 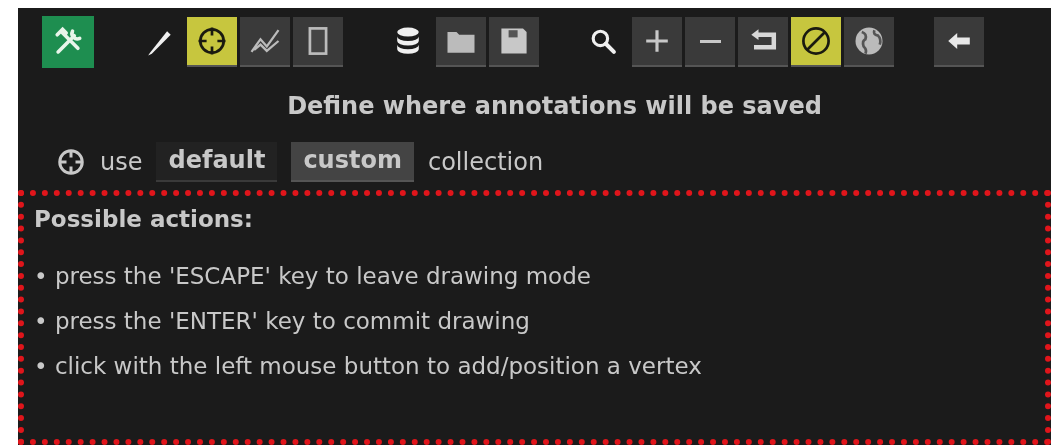 What do you see at coordinates (485, 162) in the screenshot?
I see `suffix-text: collection` at bounding box center [485, 162].